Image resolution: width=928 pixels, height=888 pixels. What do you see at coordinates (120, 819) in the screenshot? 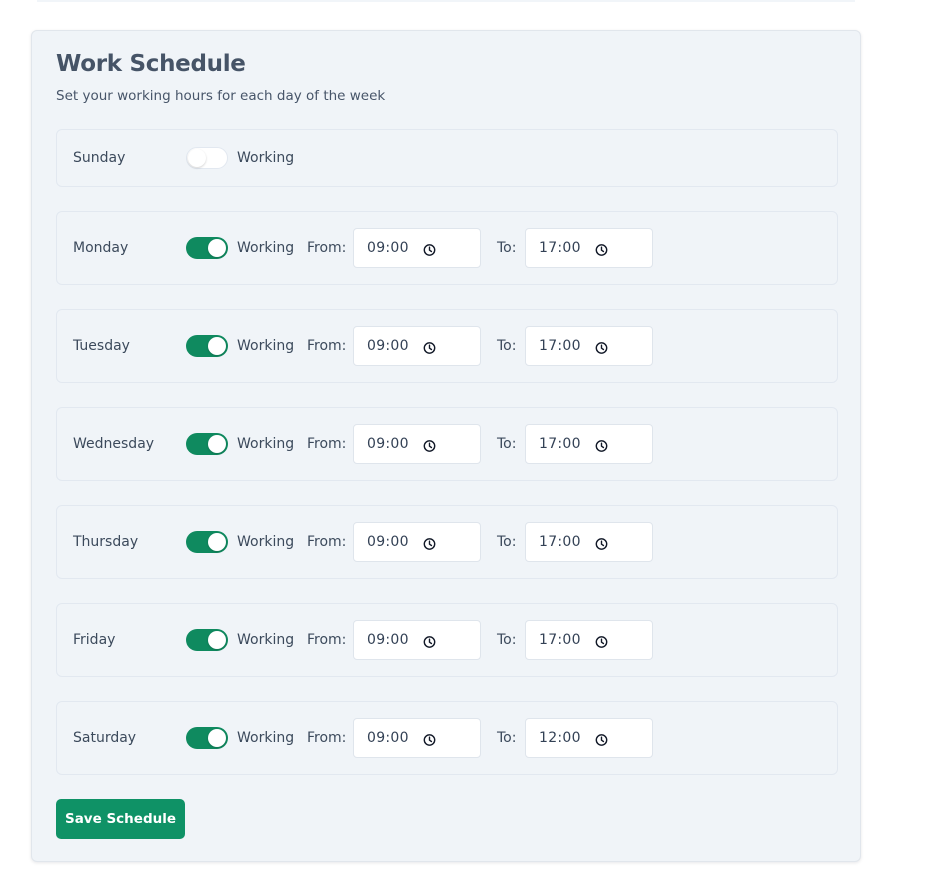
I see `save-schedule-button: Save Schedule` at bounding box center [120, 819].